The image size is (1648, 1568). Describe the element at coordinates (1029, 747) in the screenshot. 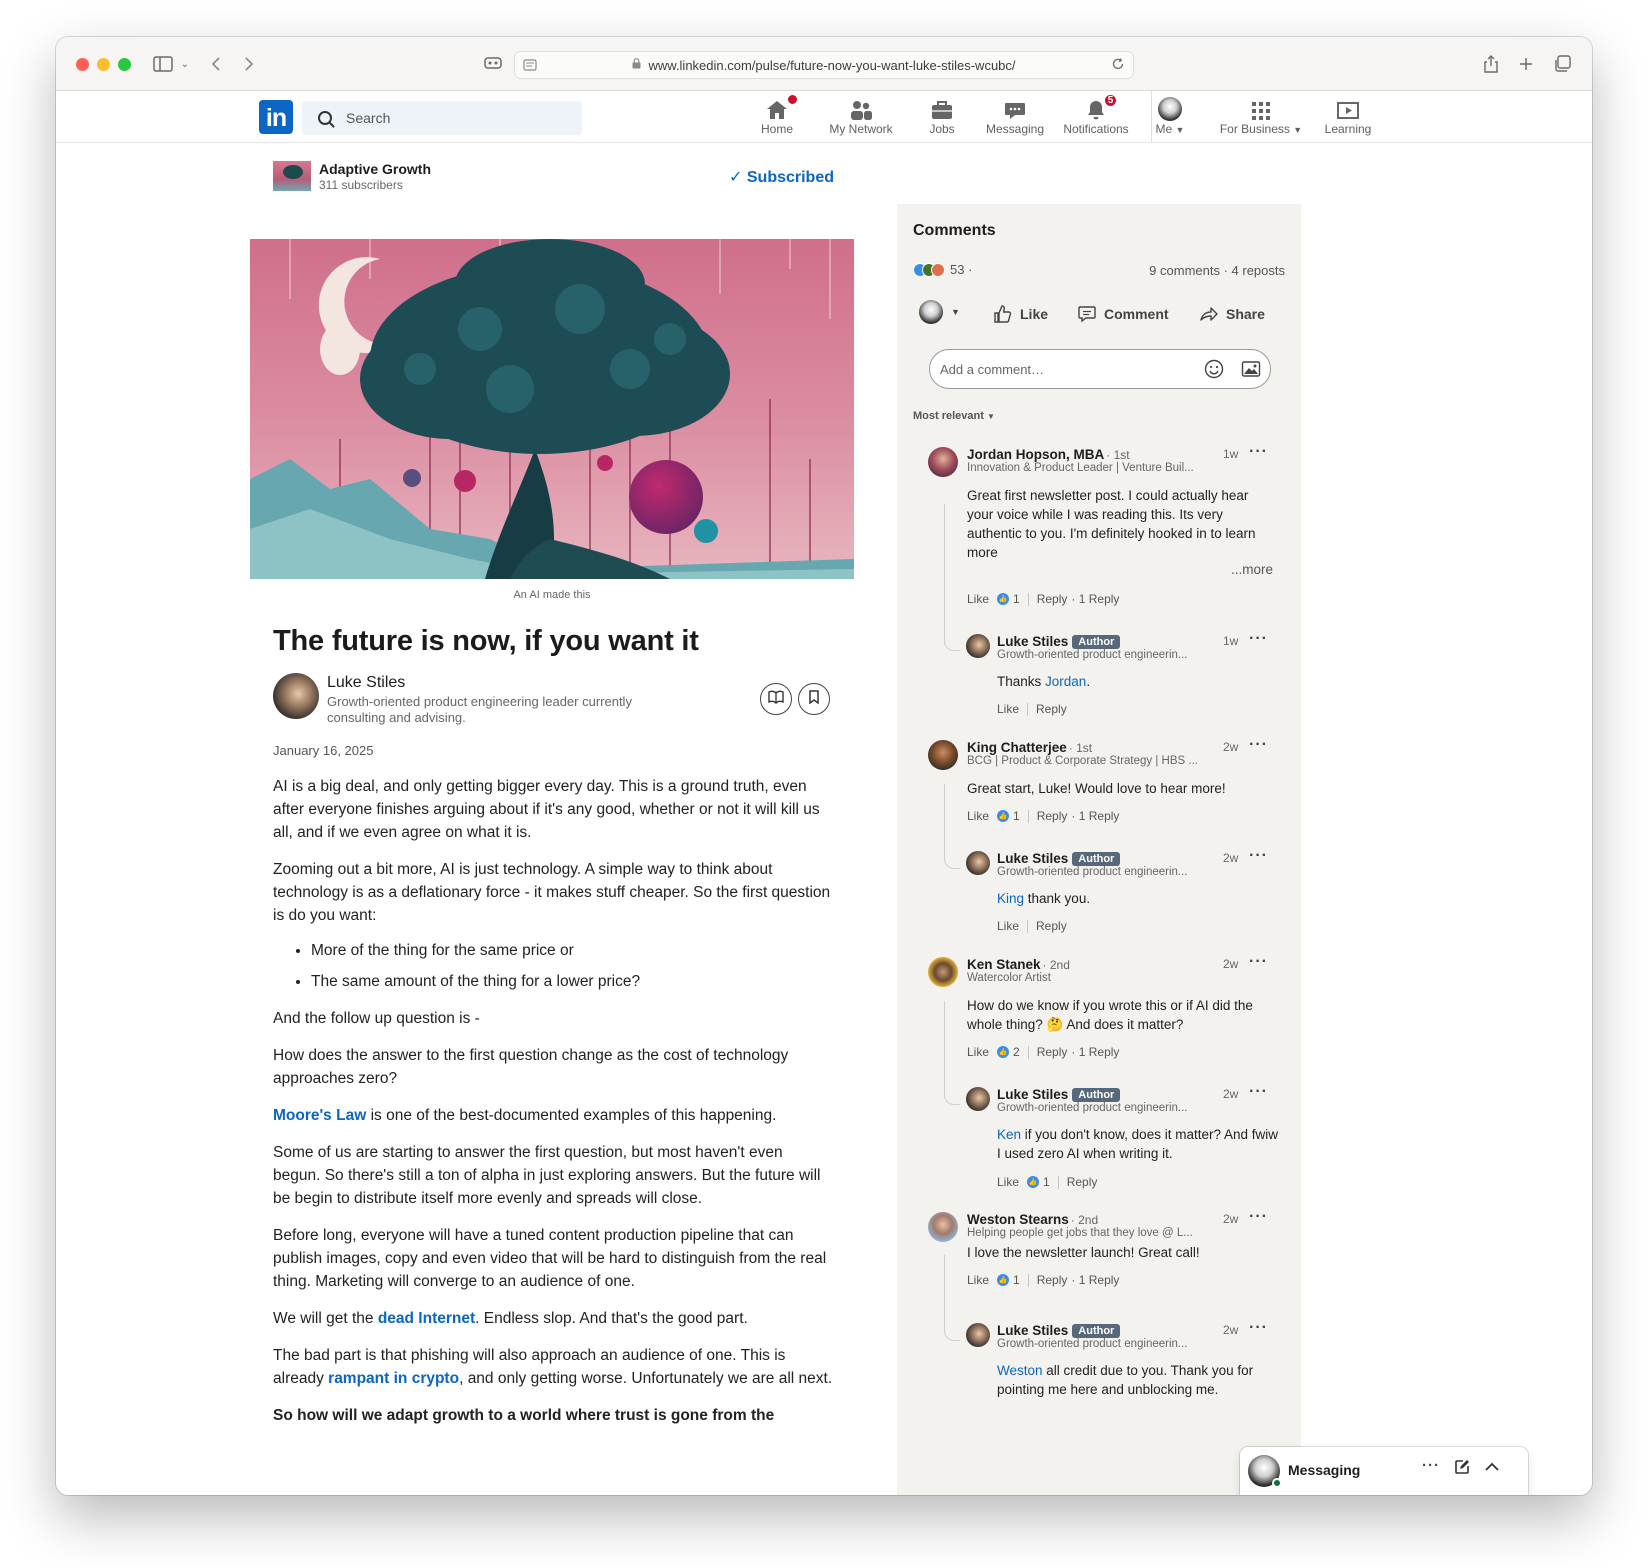

I see `commenter-name: King Chatterjee · 1st` at that location.